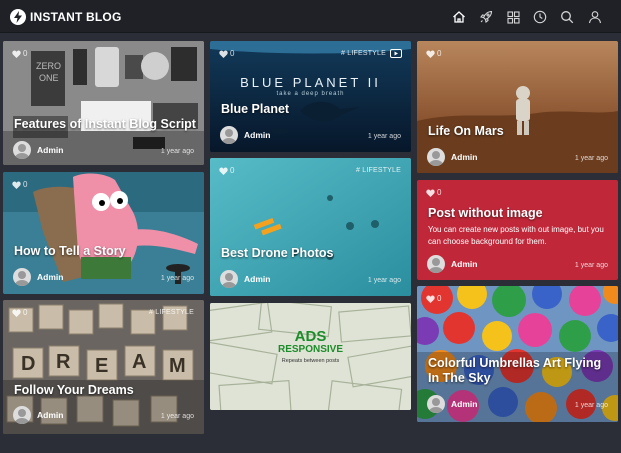  Describe the element at coordinates (513, 17) in the screenshot. I see `grid-icon` at that location.